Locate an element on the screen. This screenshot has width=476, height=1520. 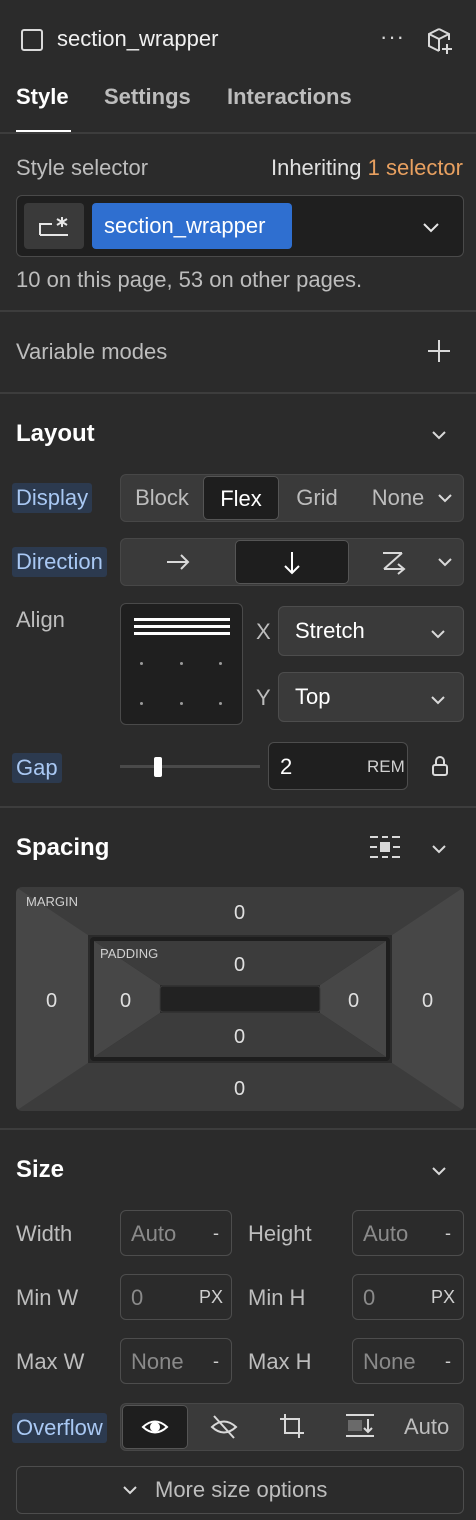
max-width-unit: - is located at coordinates (216, 1361).